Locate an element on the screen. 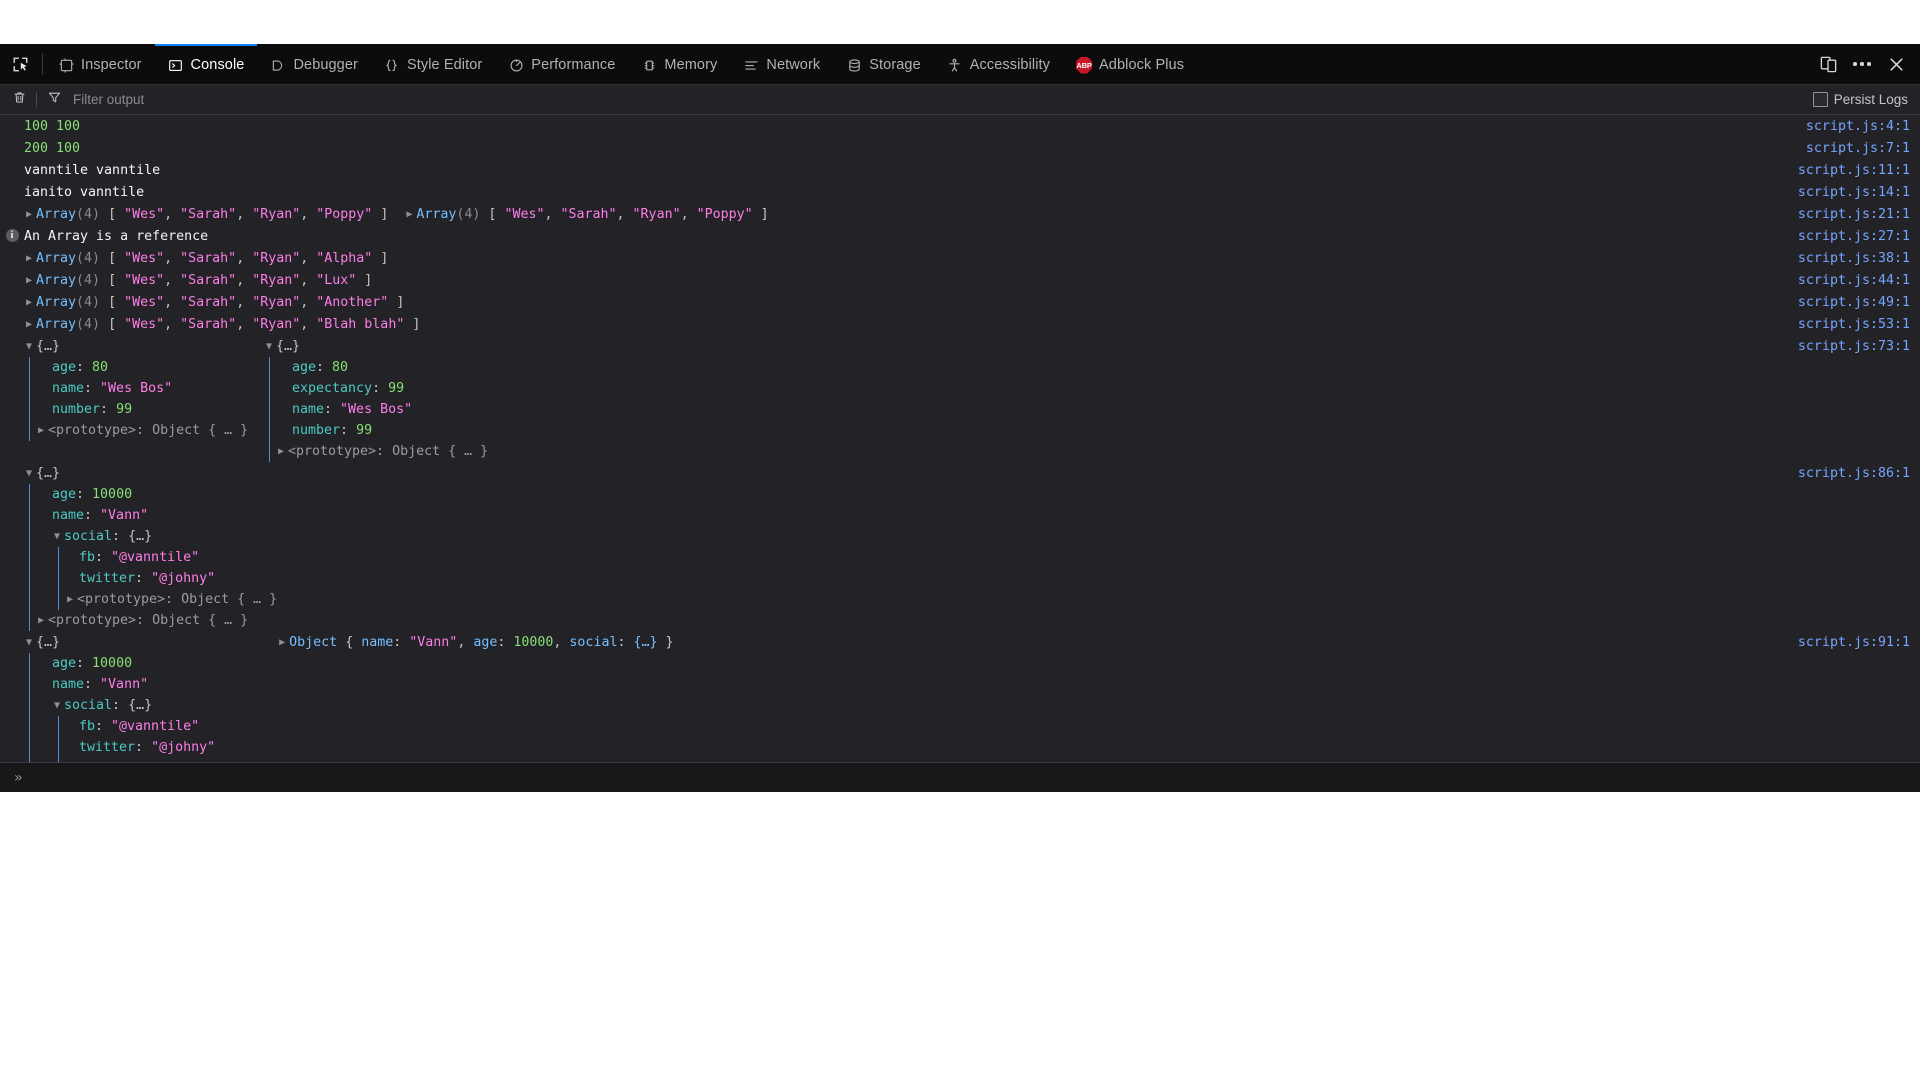 The width and height of the screenshot is (1920, 1080). tab-inspector: Inspector is located at coordinates (100, 64).